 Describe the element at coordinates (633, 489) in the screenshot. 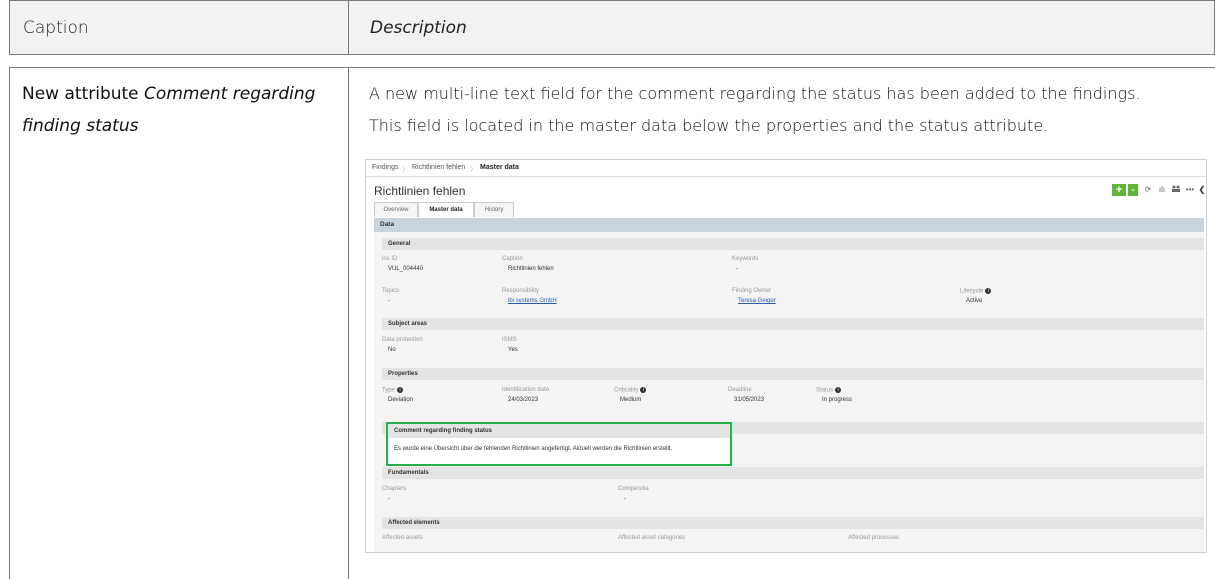

I see `field-label: Compendia` at that location.